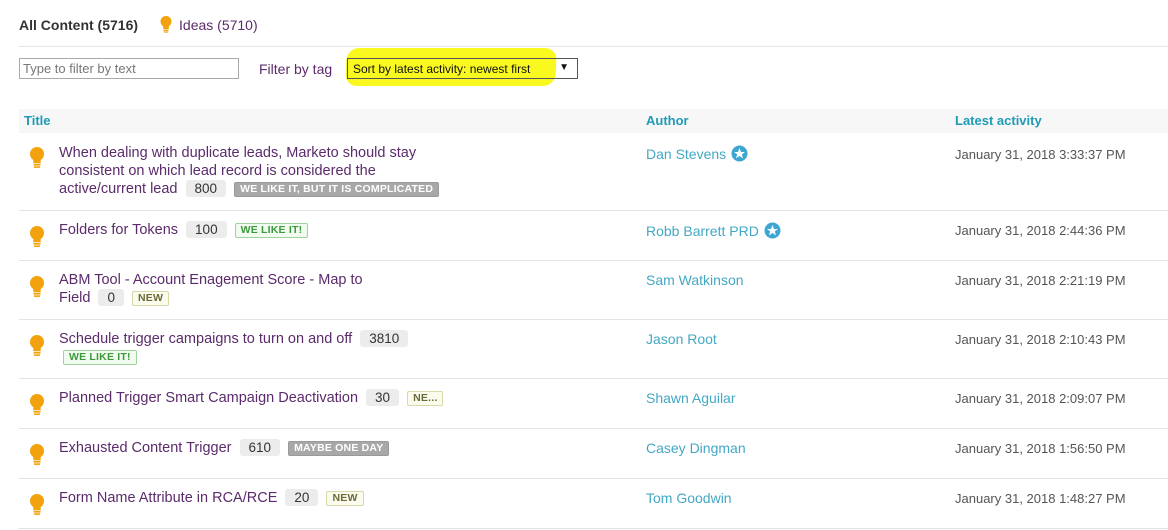 The height and width of the screenshot is (530, 1168). I want to click on vote-count: 20, so click(302, 497).